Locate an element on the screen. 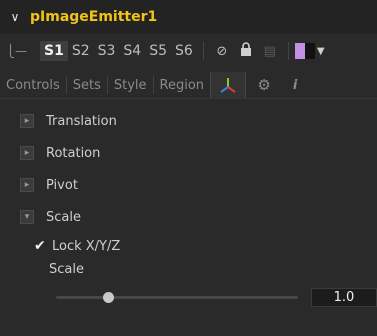 The image size is (377, 336). version-slot-s5: S5 is located at coordinates (158, 51).